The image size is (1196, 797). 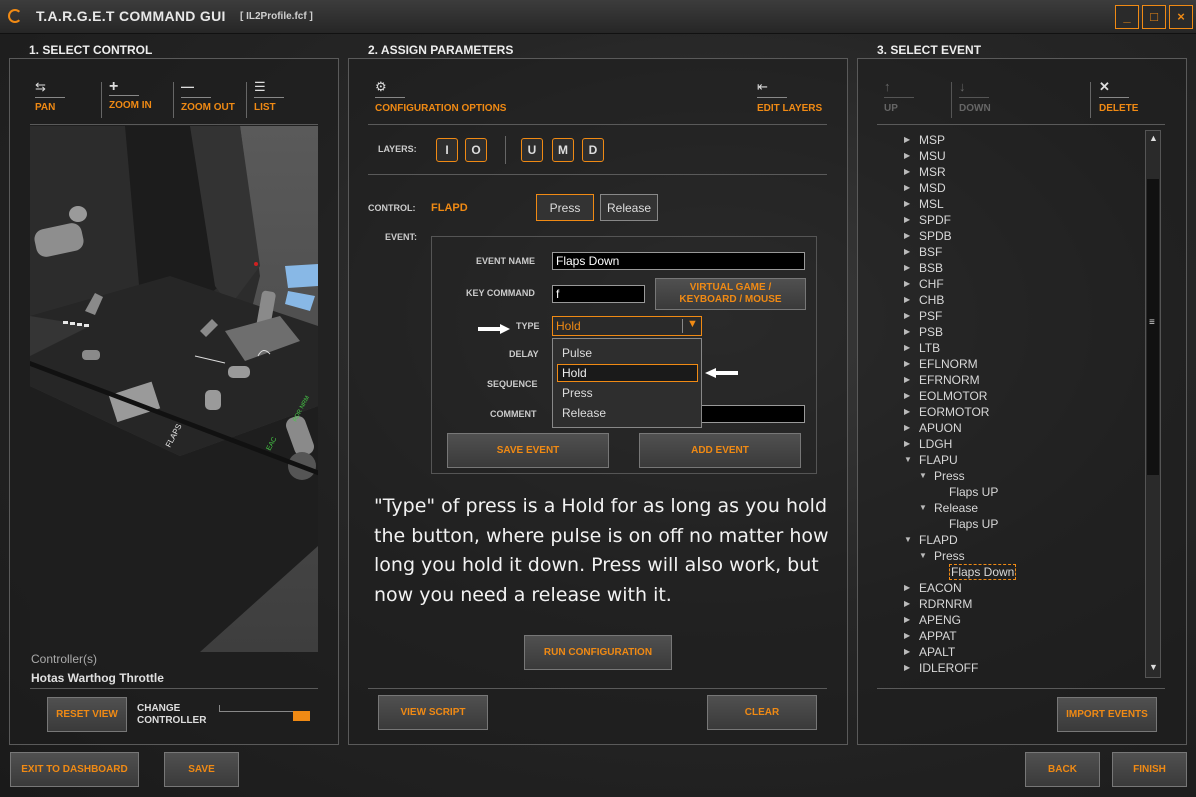 What do you see at coordinates (629, 207) in the screenshot?
I see `release-button: Release` at bounding box center [629, 207].